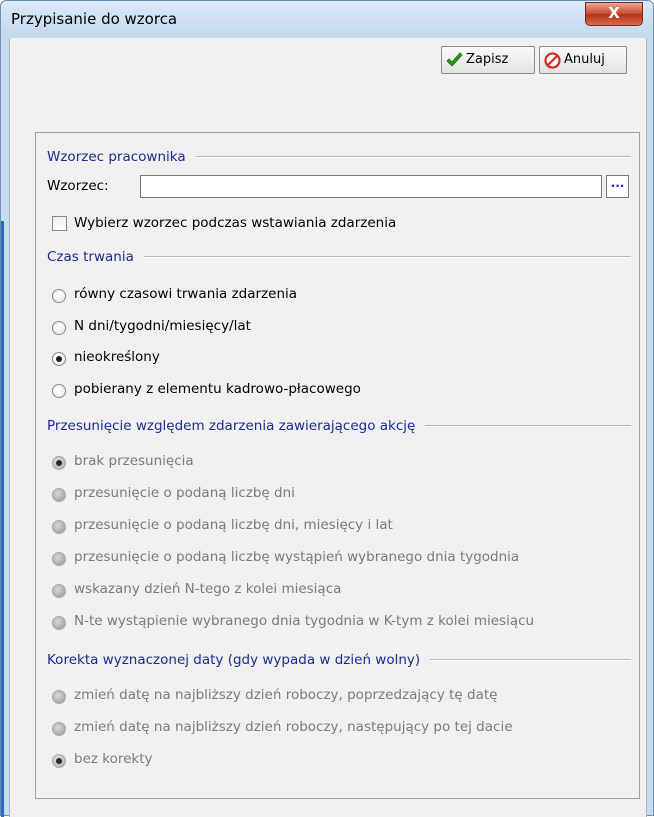 This screenshot has height=817, width=654. I want to click on group-duration-title: Czas trwania, so click(90, 257).